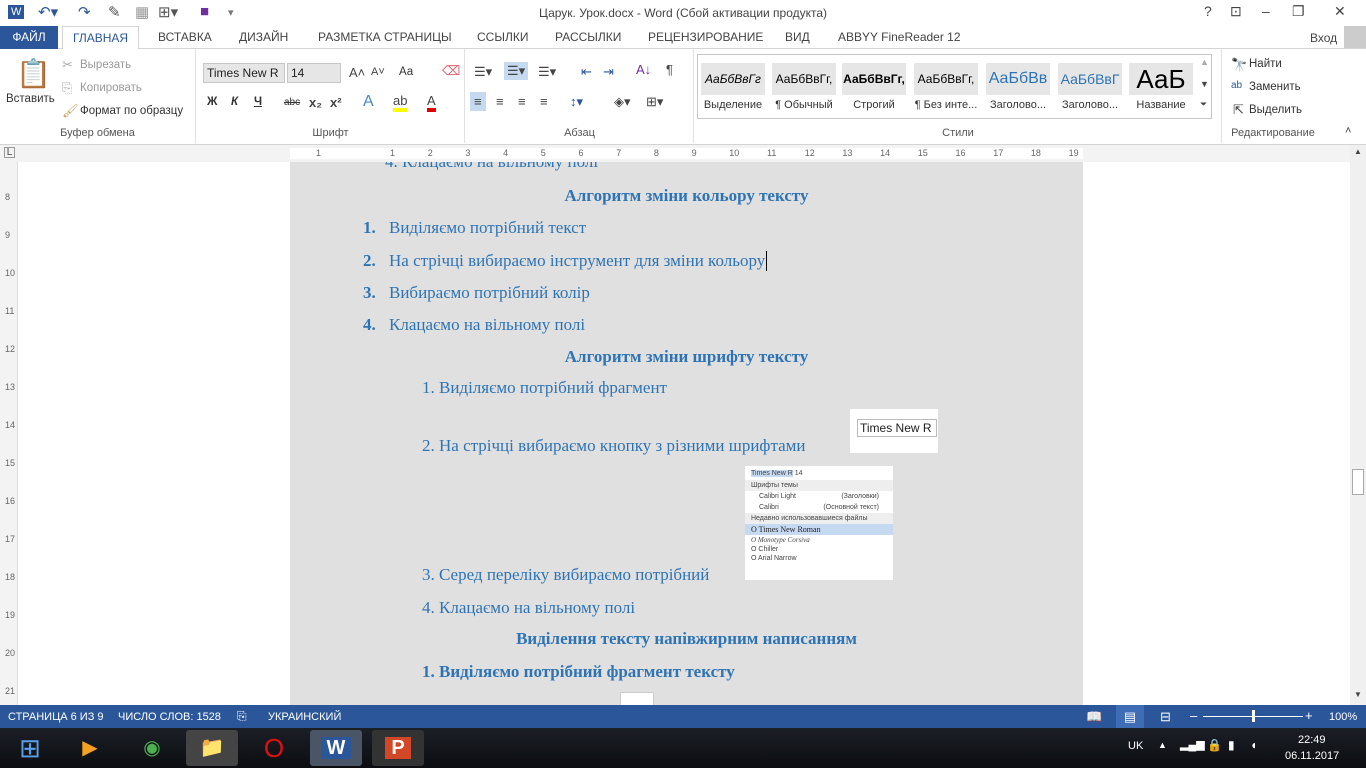  Describe the element at coordinates (500, 101) in the screenshot. I see `align-center-icon: ≡` at that location.